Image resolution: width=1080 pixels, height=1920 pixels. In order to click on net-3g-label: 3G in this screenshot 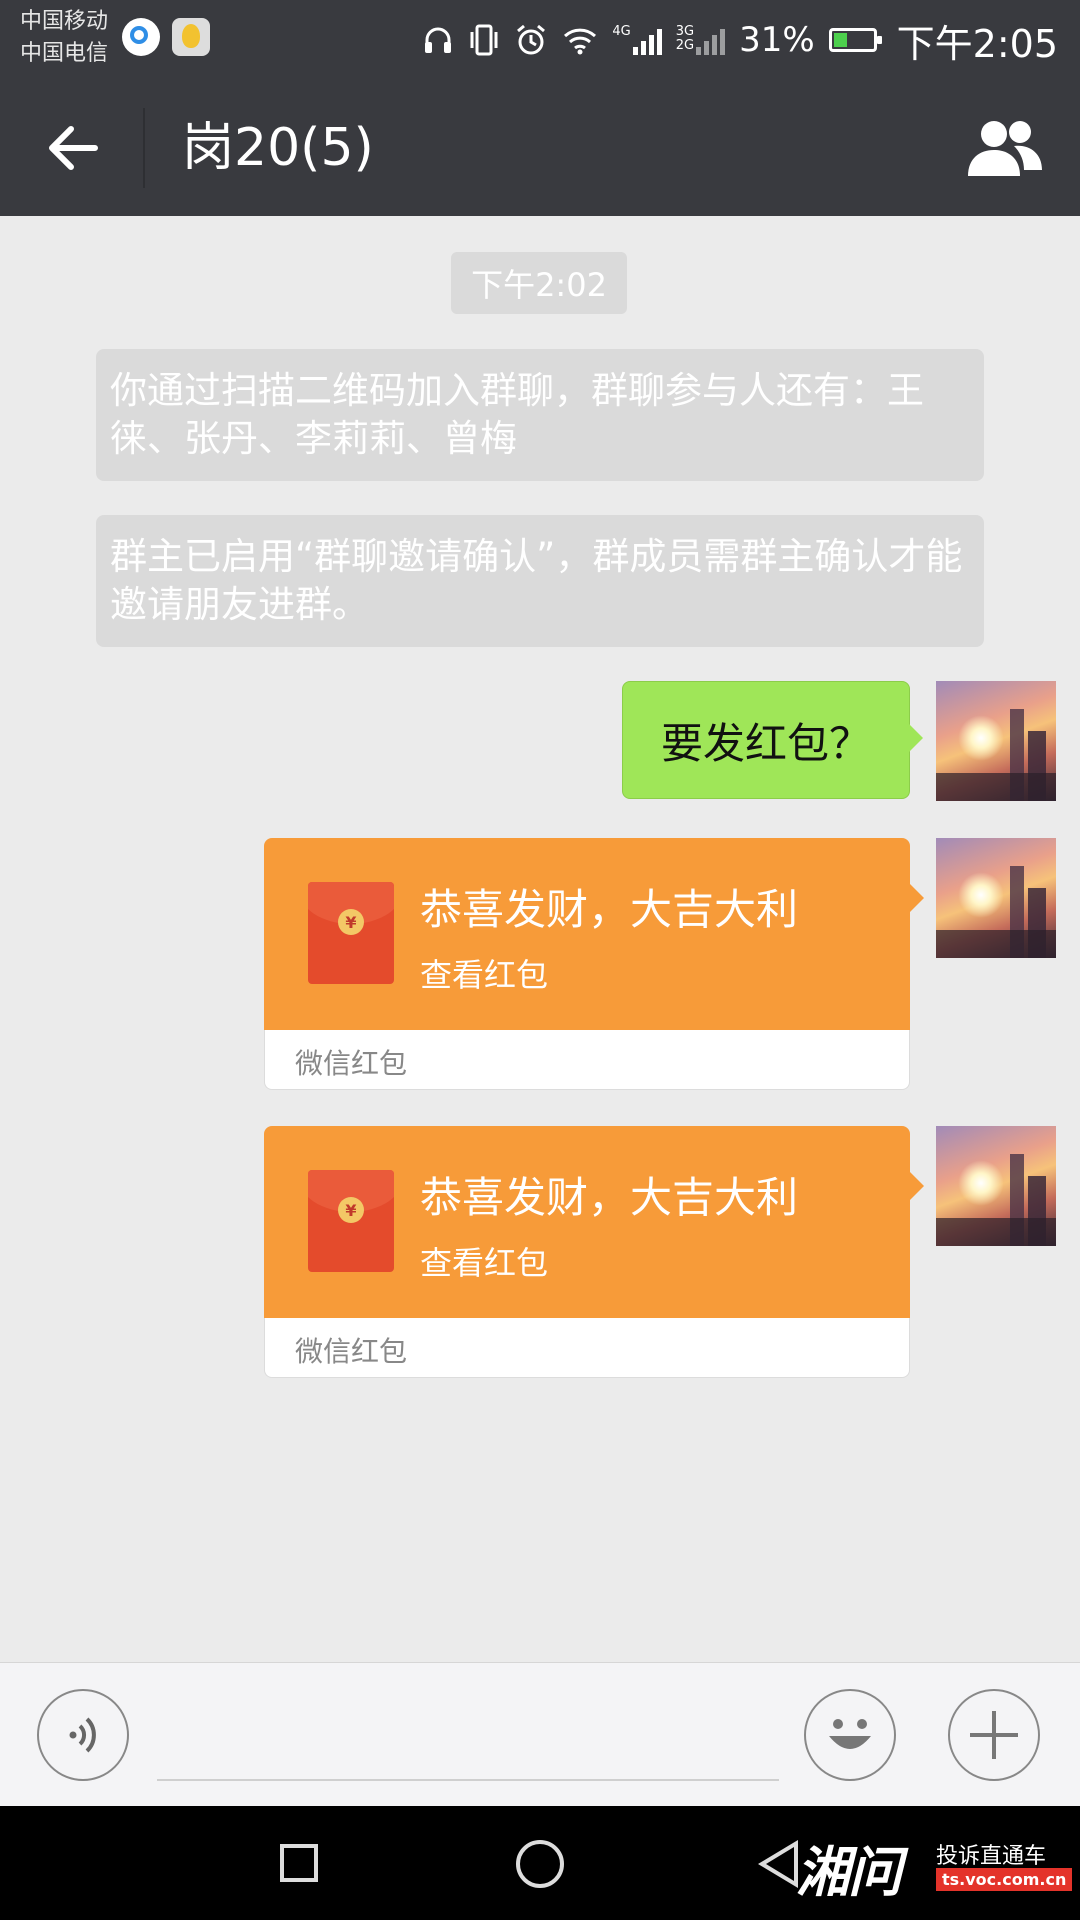, I will do `click(685, 31)`.